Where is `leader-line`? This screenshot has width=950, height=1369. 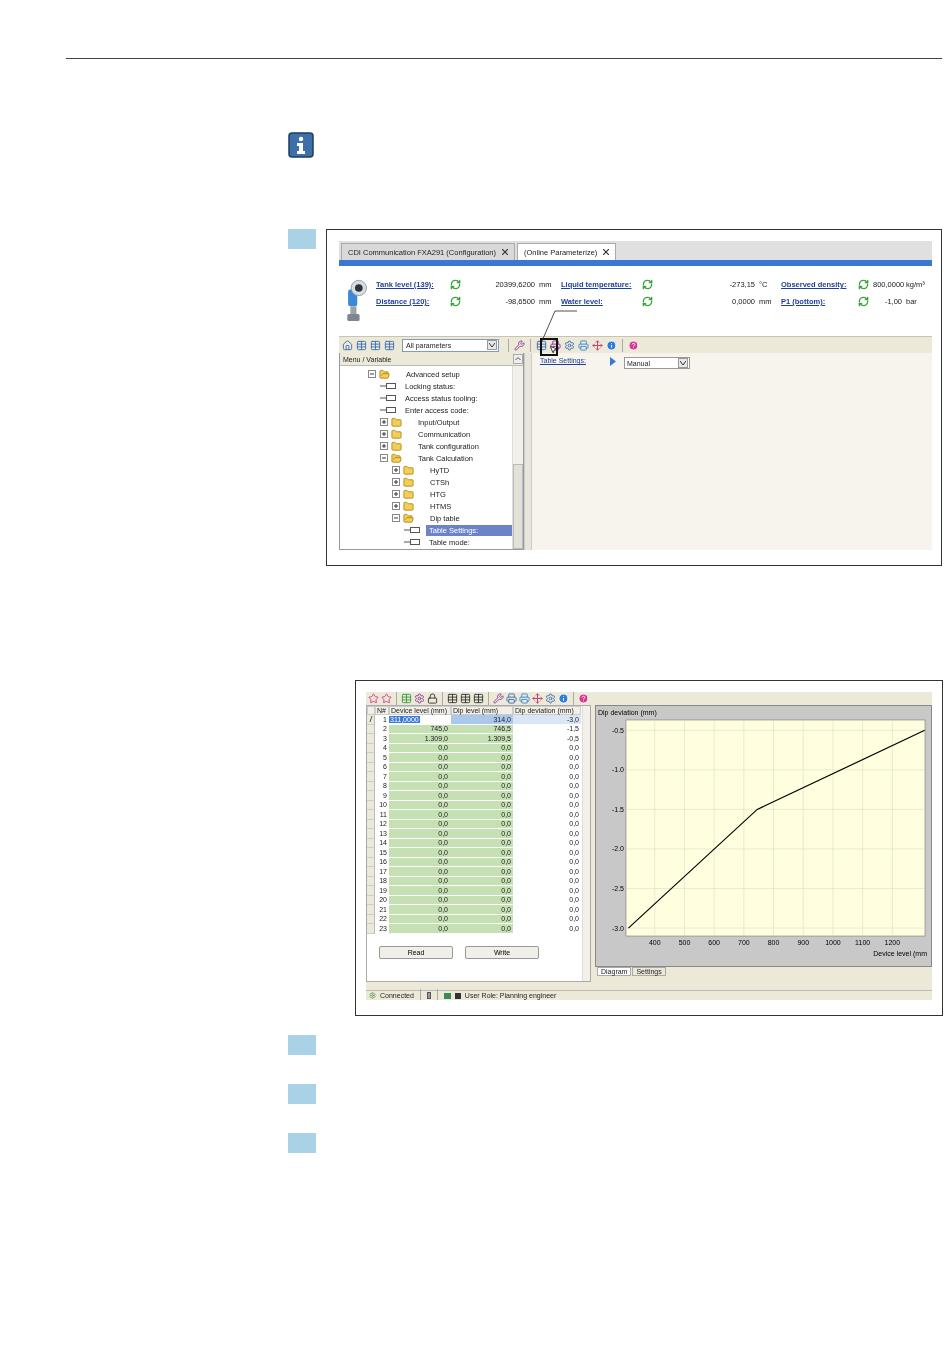
leader-line is located at coordinates (559, 326).